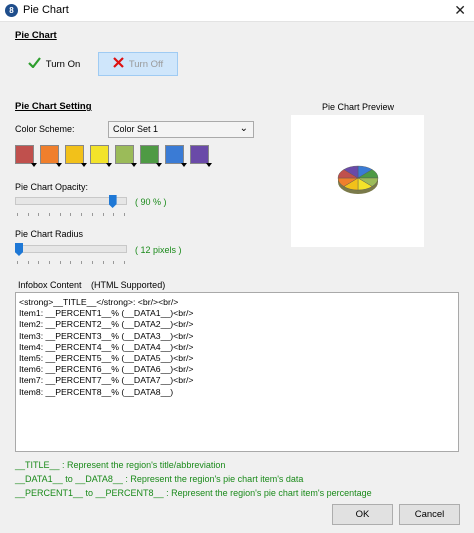 The width and height of the screenshot is (474, 533). Describe the element at coordinates (71, 262) in the screenshot. I see `radius-ticks` at that location.